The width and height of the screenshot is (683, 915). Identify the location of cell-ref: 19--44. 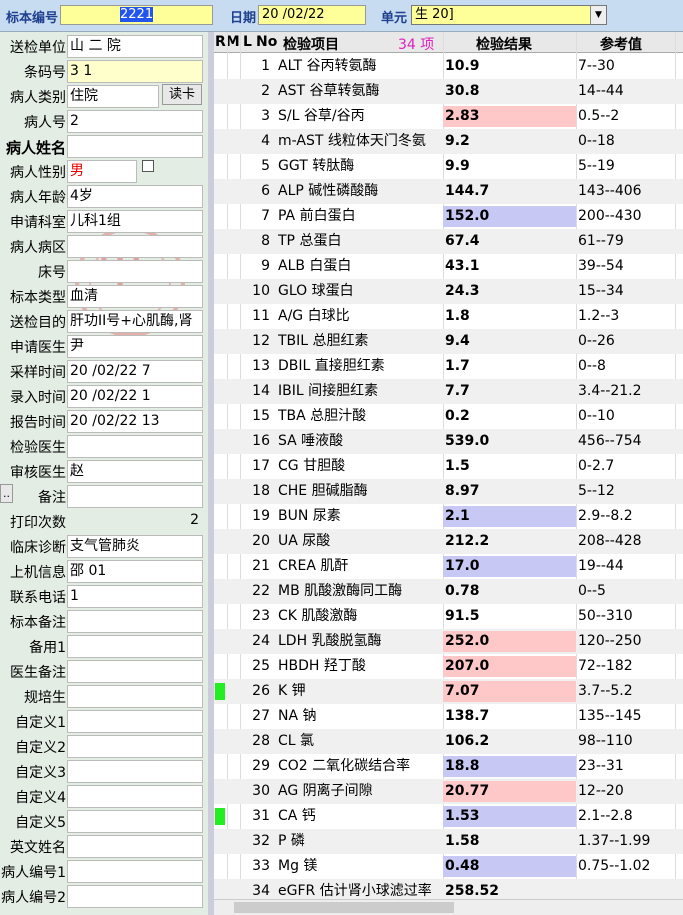
(601, 566).